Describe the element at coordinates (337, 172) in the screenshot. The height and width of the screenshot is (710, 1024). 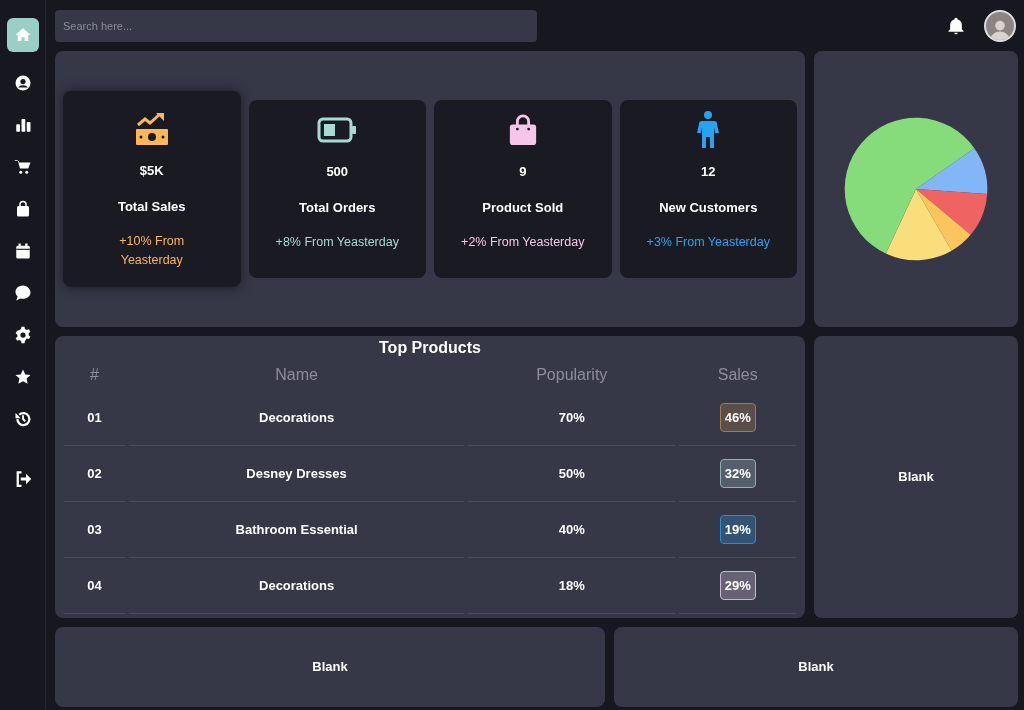
I see `stat-value: 500` at that location.